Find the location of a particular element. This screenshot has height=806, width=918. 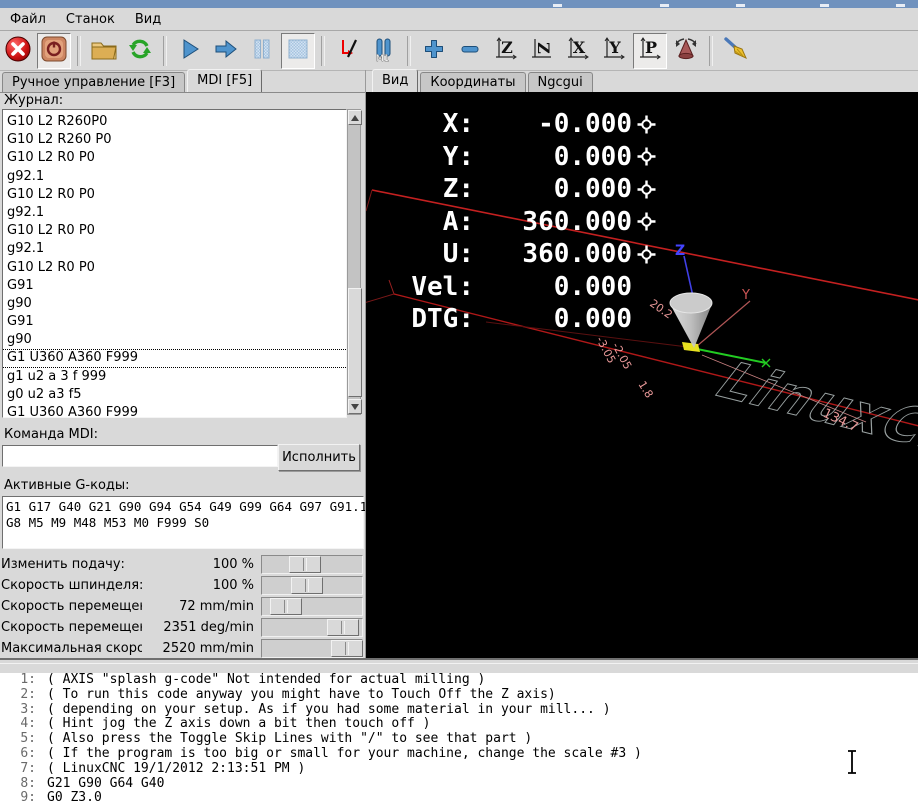

reload-button is located at coordinates (140, 51).